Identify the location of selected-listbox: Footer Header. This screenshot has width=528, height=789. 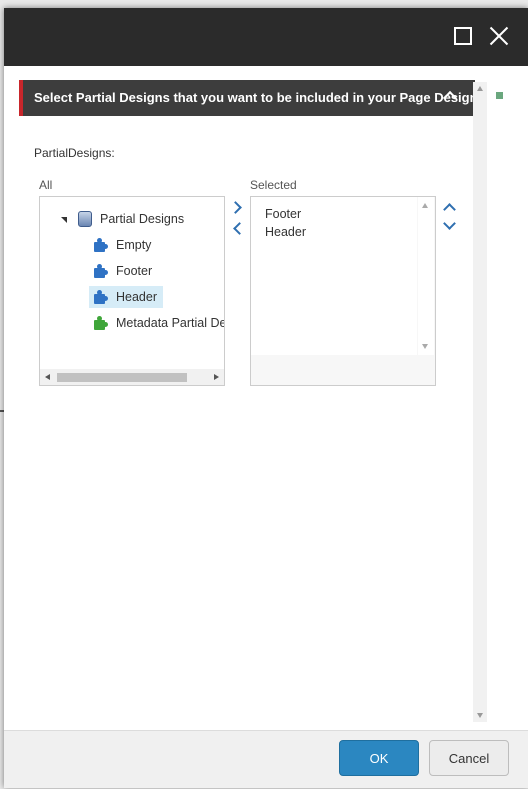
(343, 291).